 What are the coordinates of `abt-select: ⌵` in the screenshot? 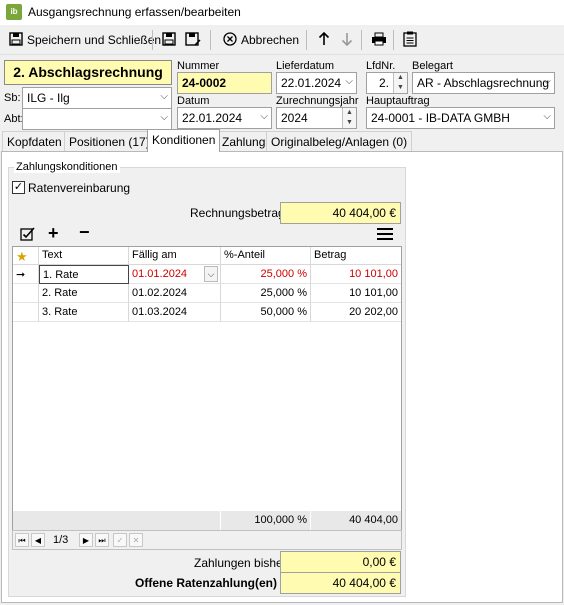 It's located at (97, 119).